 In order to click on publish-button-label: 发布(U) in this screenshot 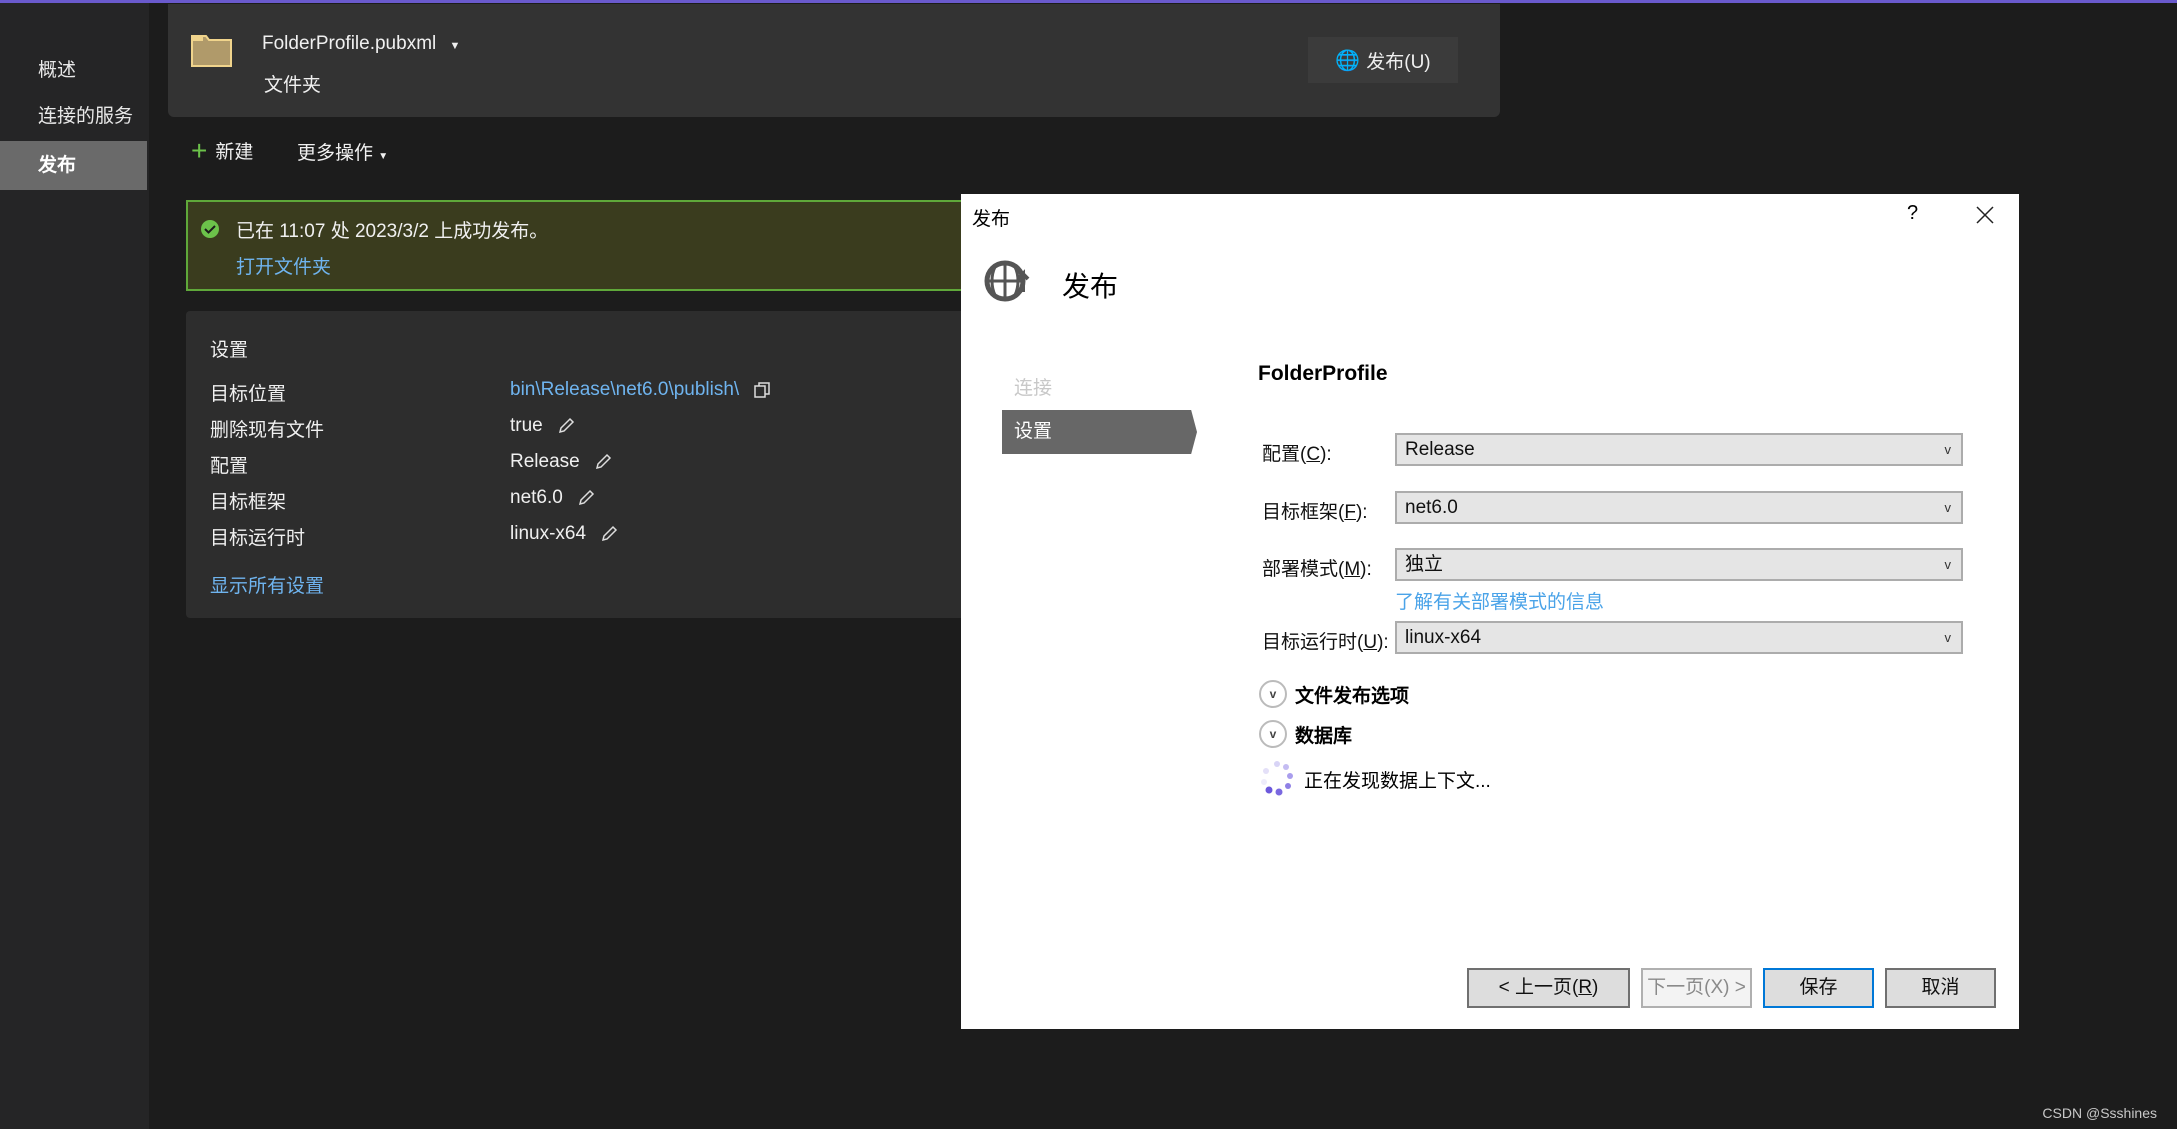, I will do `click(1398, 62)`.